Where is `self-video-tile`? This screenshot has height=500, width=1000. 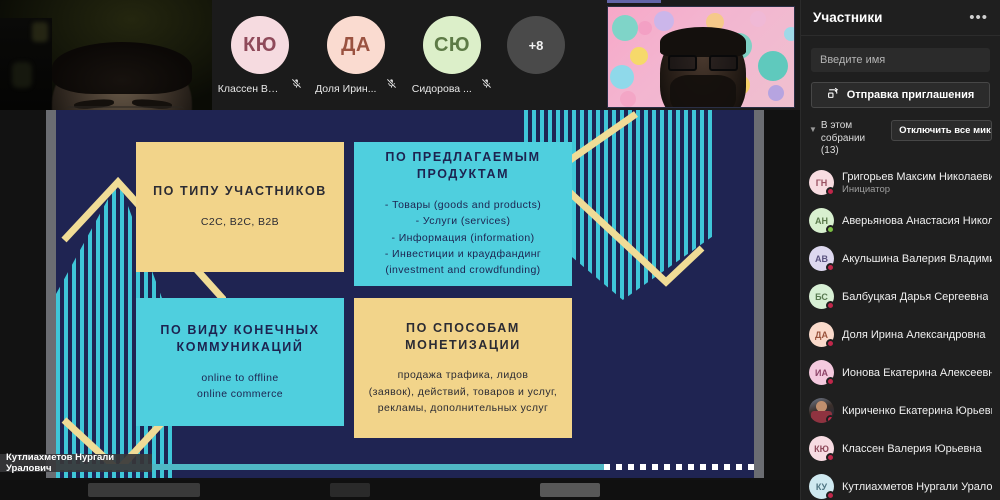 self-video-tile is located at coordinates (106, 55).